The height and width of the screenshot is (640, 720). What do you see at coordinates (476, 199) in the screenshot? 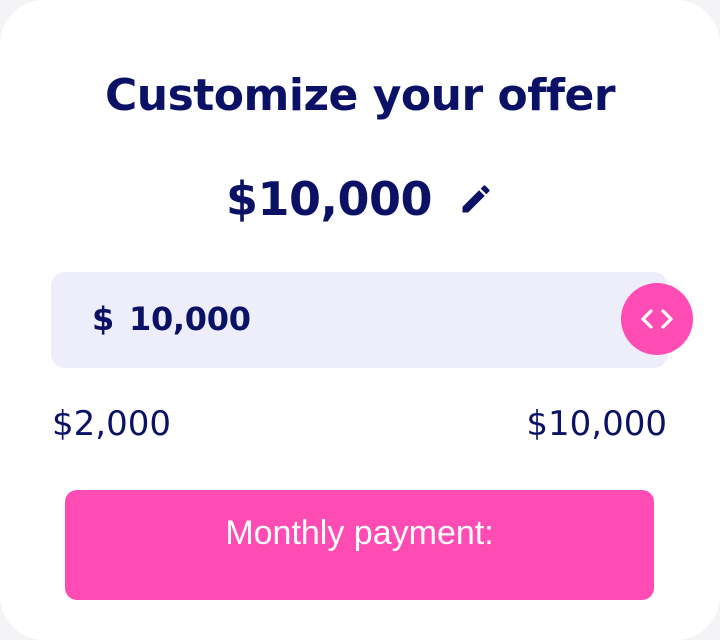
I see `pencil-icon` at bounding box center [476, 199].